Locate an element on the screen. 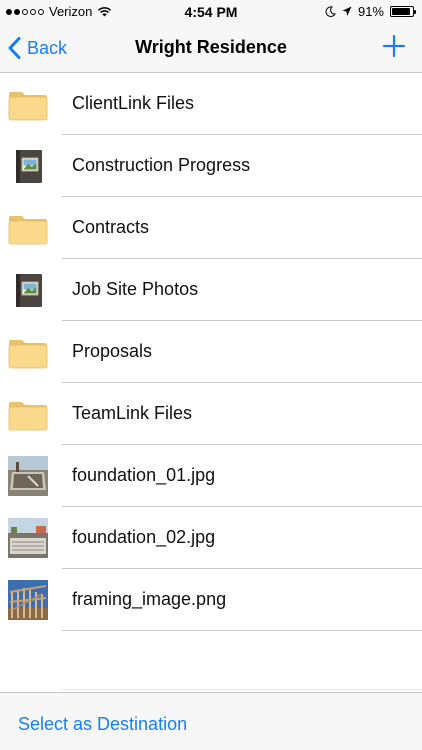 This screenshot has height=750, width=422. file-name: ClientLink Files is located at coordinates (133, 103).